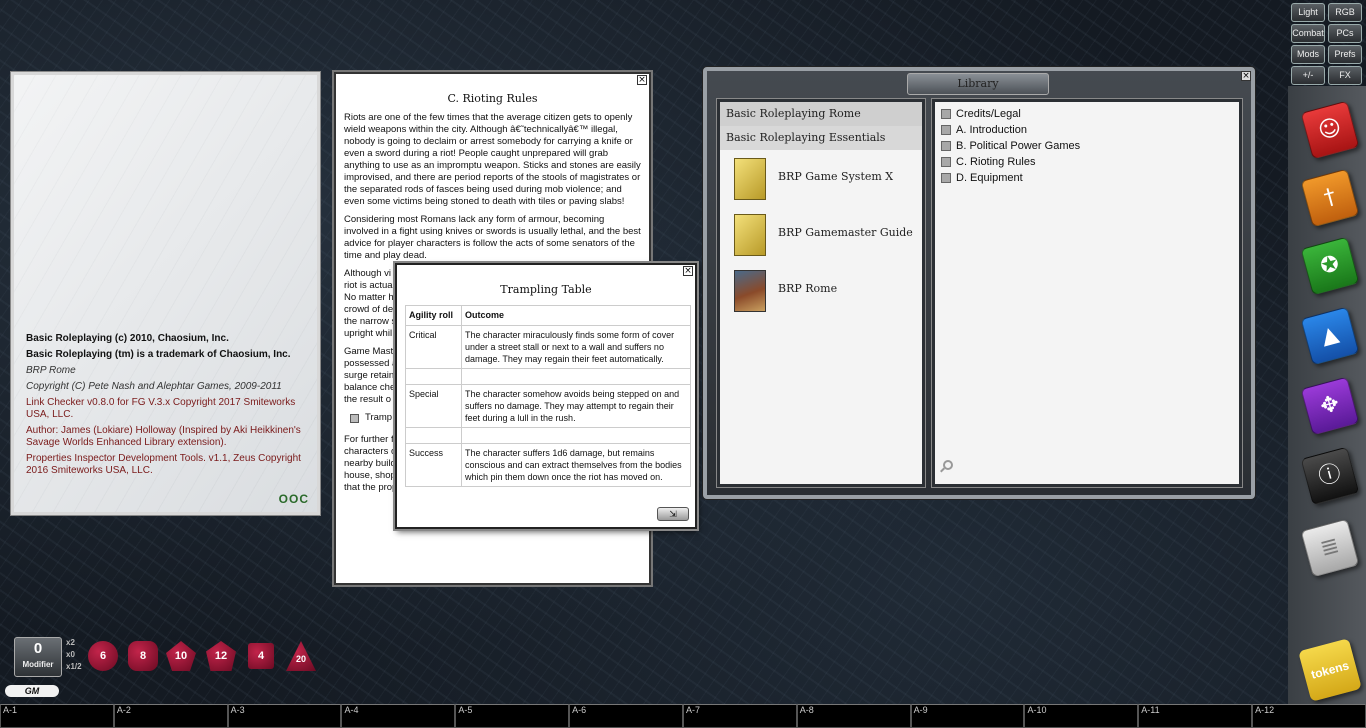  I want to click on roll-cell: Special, so click(433, 406).